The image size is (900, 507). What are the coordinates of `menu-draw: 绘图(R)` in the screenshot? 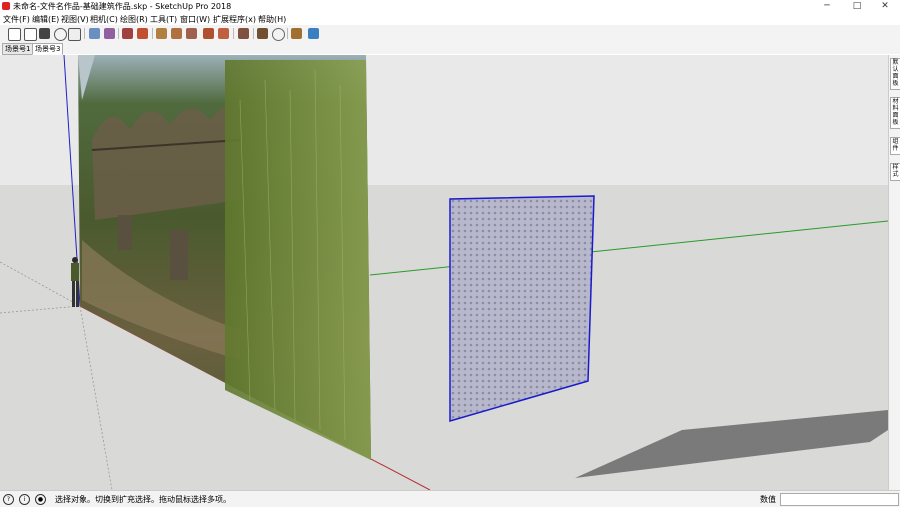 It's located at (134, 19).